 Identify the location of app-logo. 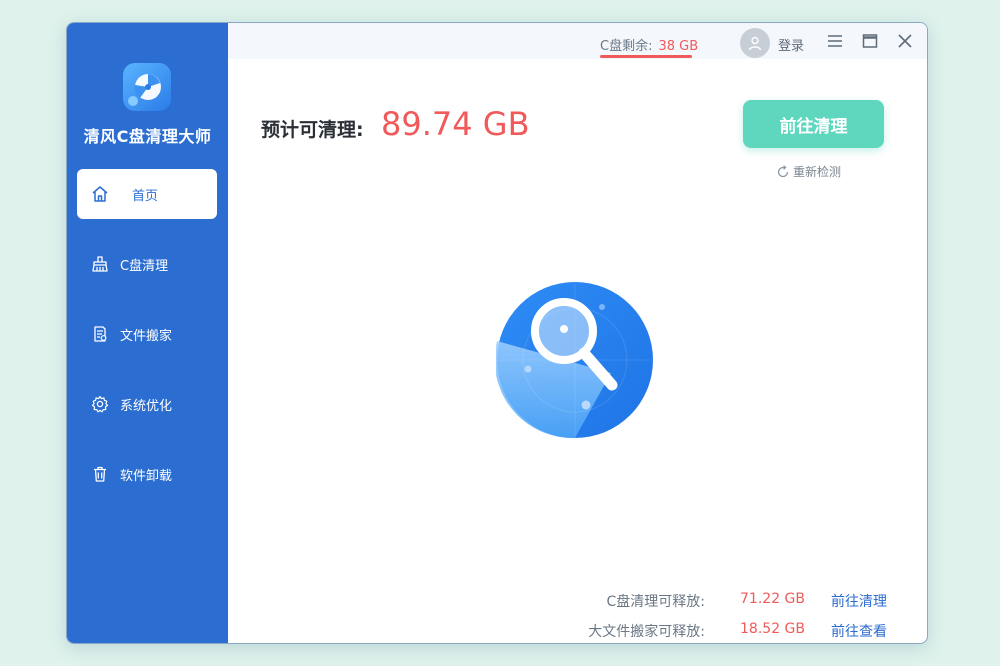
(147, 87).